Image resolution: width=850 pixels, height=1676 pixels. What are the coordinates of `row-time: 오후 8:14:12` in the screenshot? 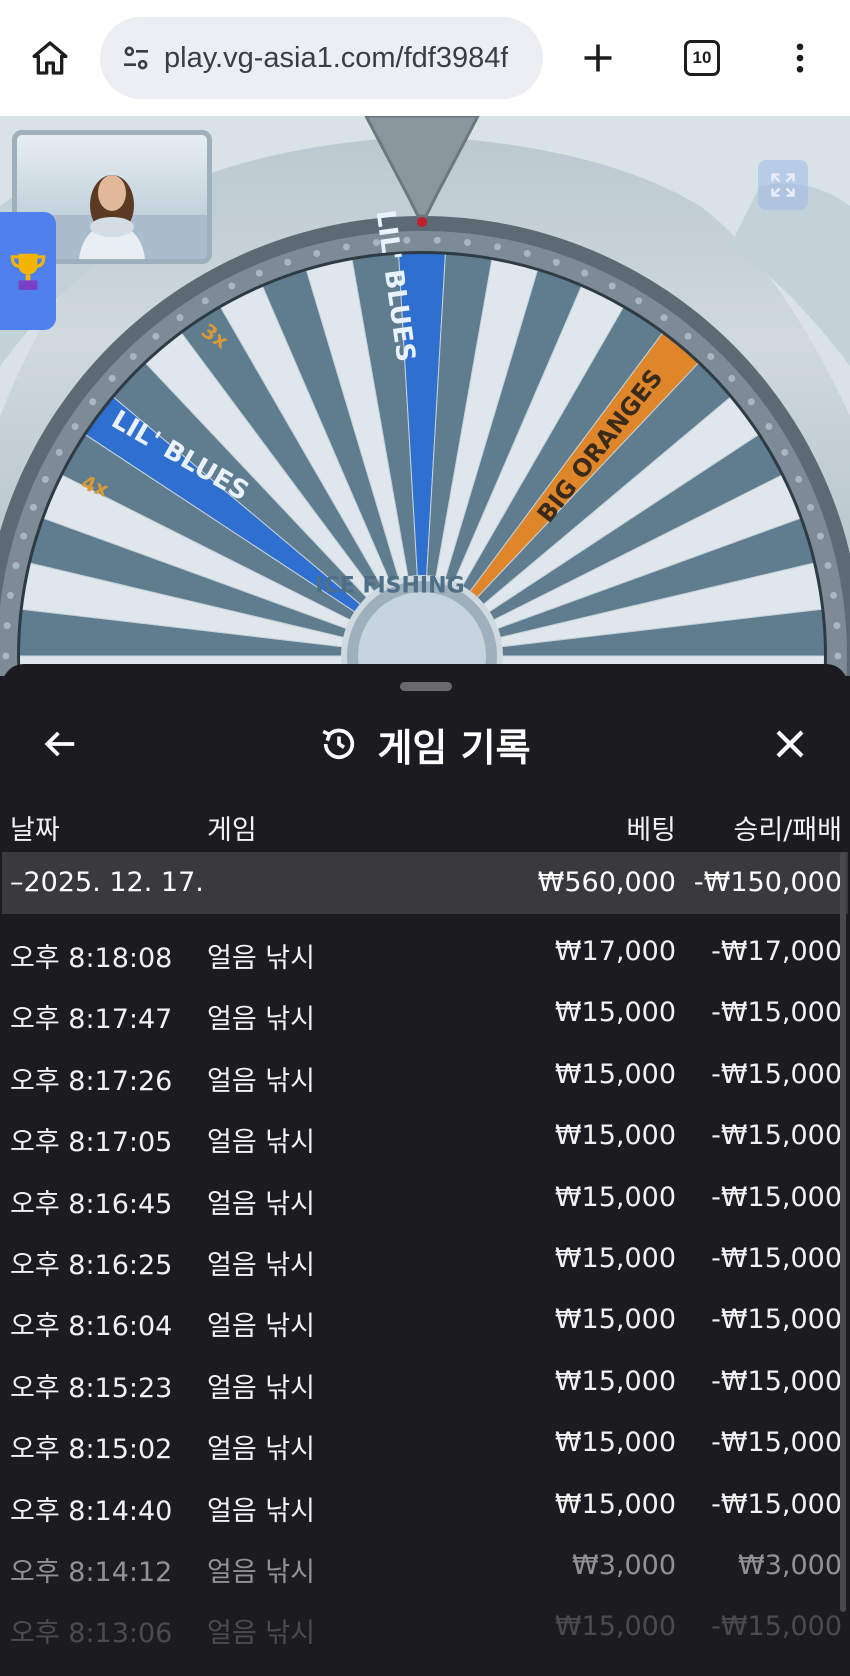 It's located at (91, 1572).